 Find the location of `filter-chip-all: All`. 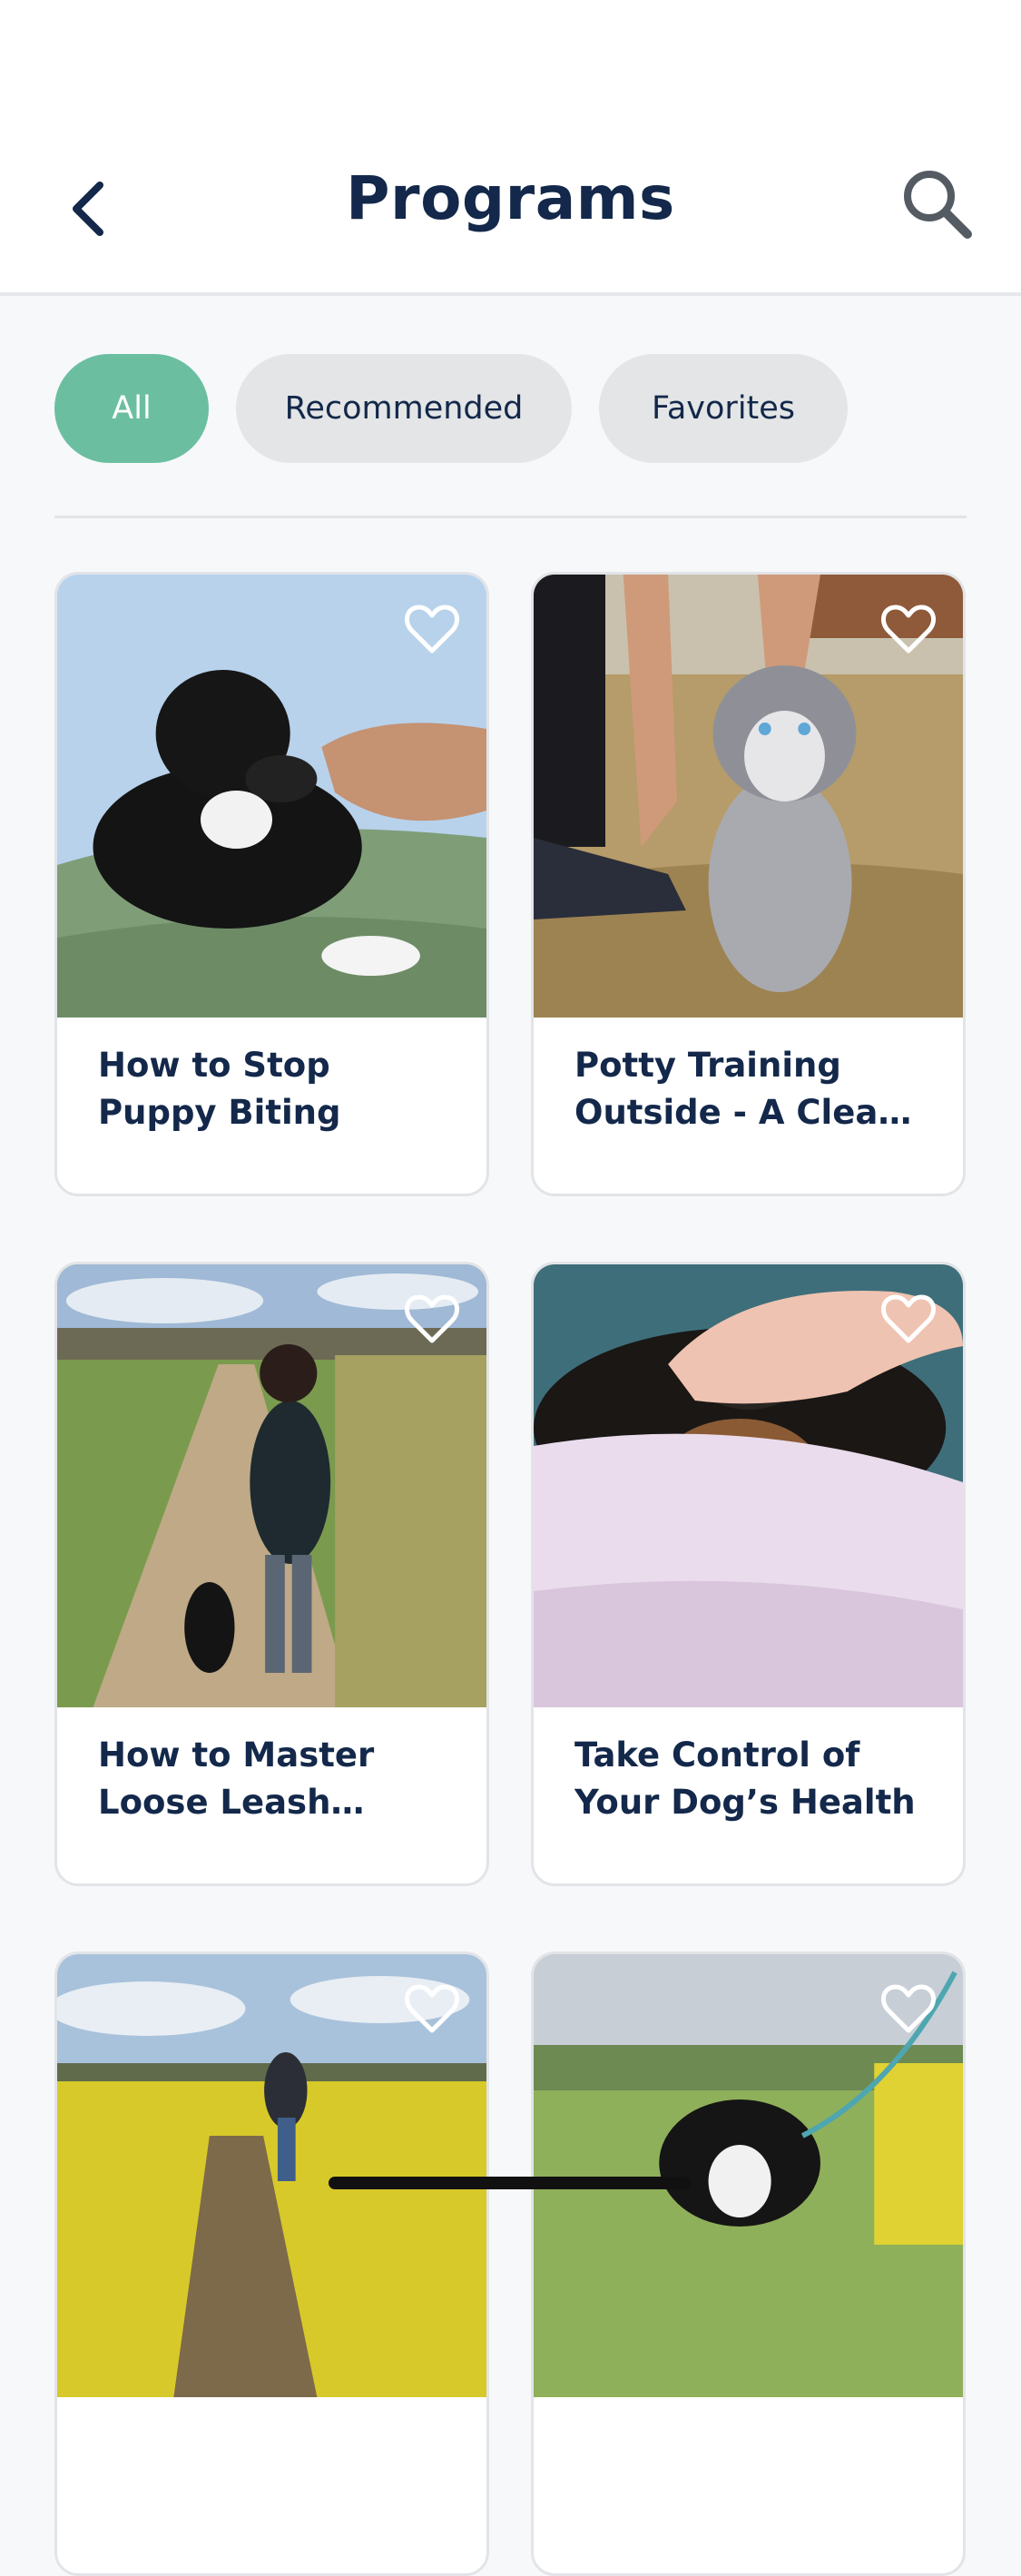

filter-chip-all: All is located at coordinates (131, 408).